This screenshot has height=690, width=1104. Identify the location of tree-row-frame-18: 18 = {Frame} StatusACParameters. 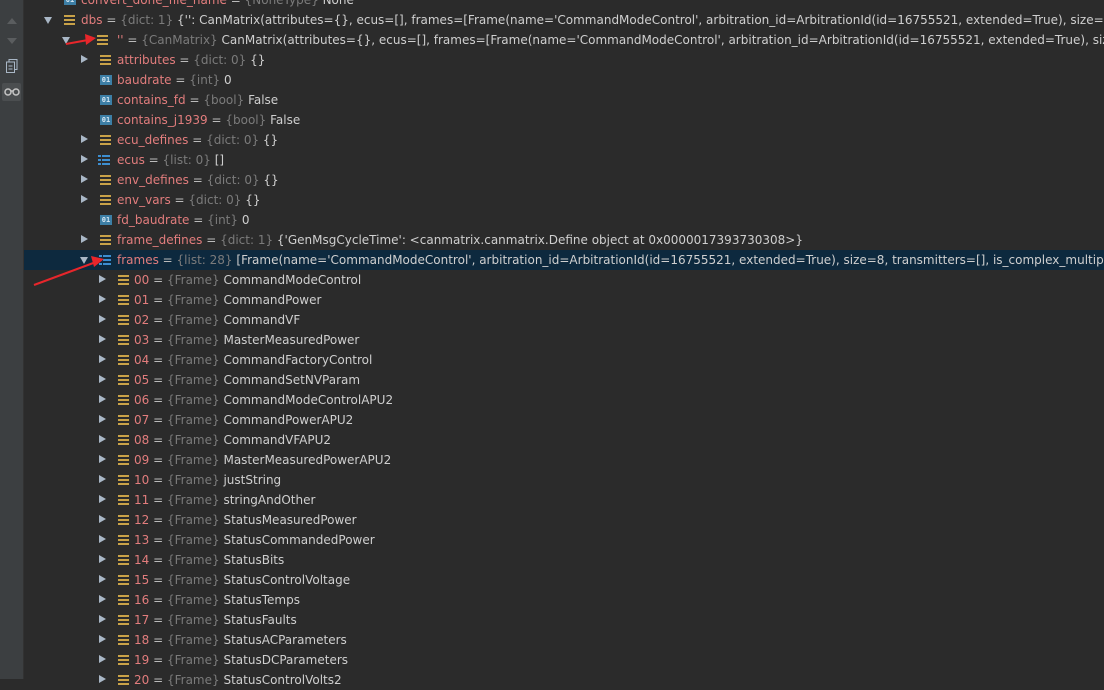
(564, 640).